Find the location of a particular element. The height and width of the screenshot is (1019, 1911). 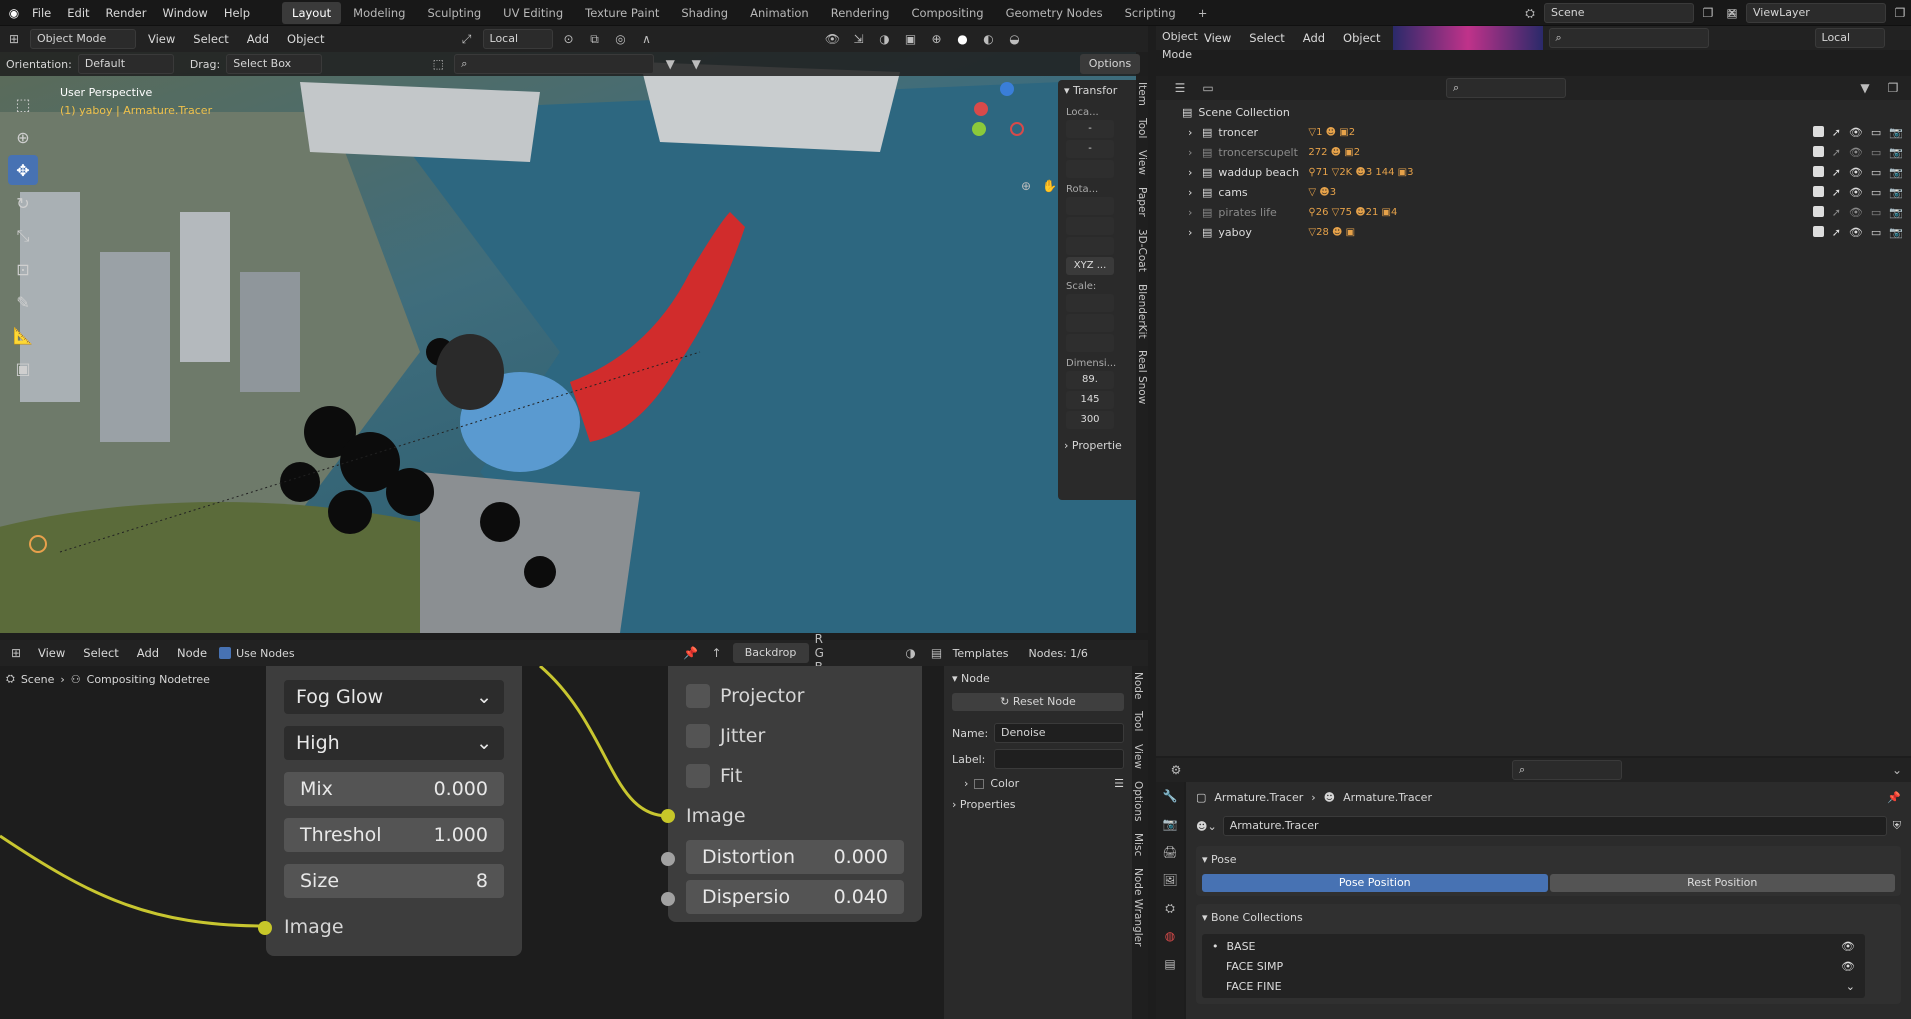

breadcrumb-object: Armature.Tracer is located at coordinates (1258, 797).